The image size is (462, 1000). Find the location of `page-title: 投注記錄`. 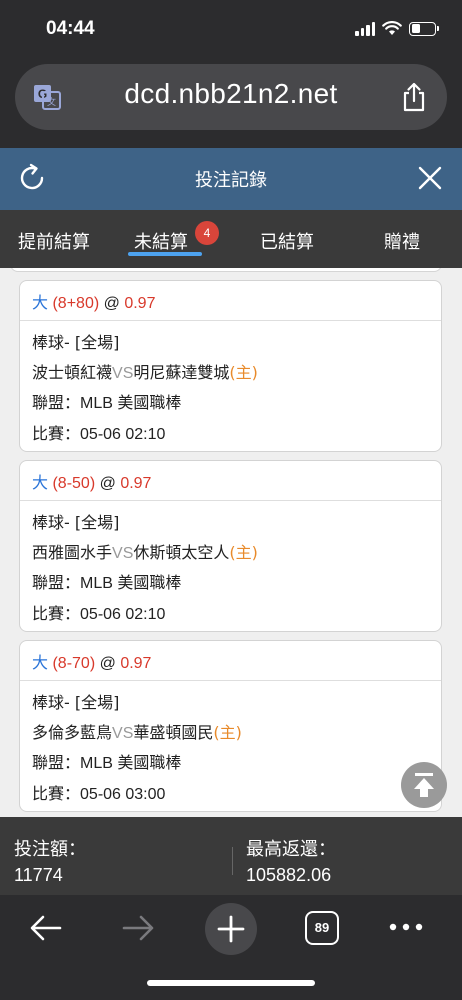

page-title: 投注記錄 is located at coordinates (231, 180).